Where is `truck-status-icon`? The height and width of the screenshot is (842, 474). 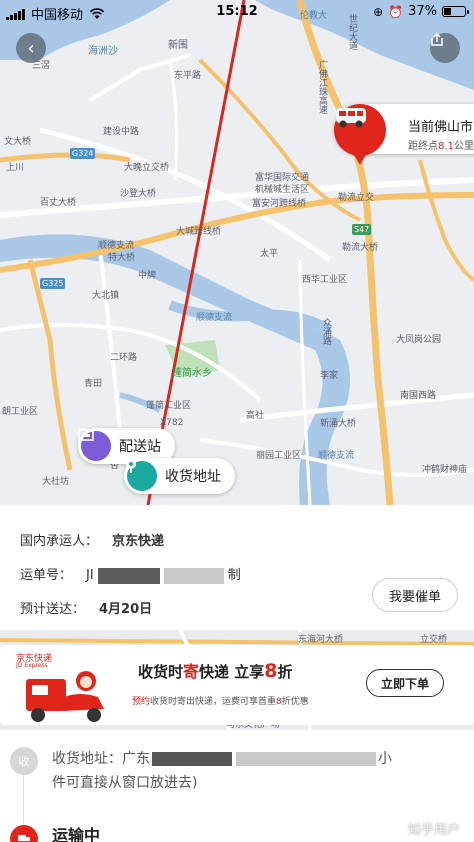 truck-status-icon is located at coordinates (24, 833).